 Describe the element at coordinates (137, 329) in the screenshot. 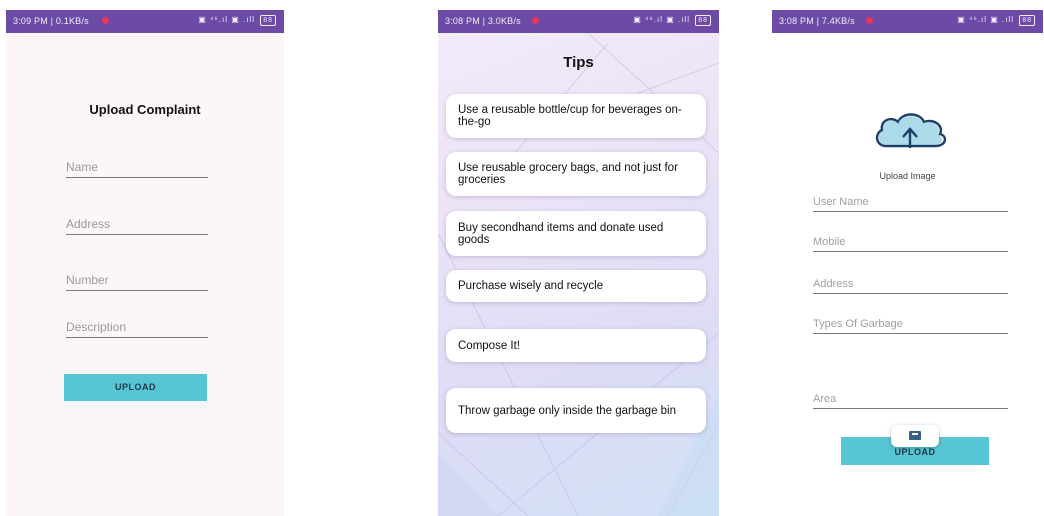

I see `description-field: Description` at that location.